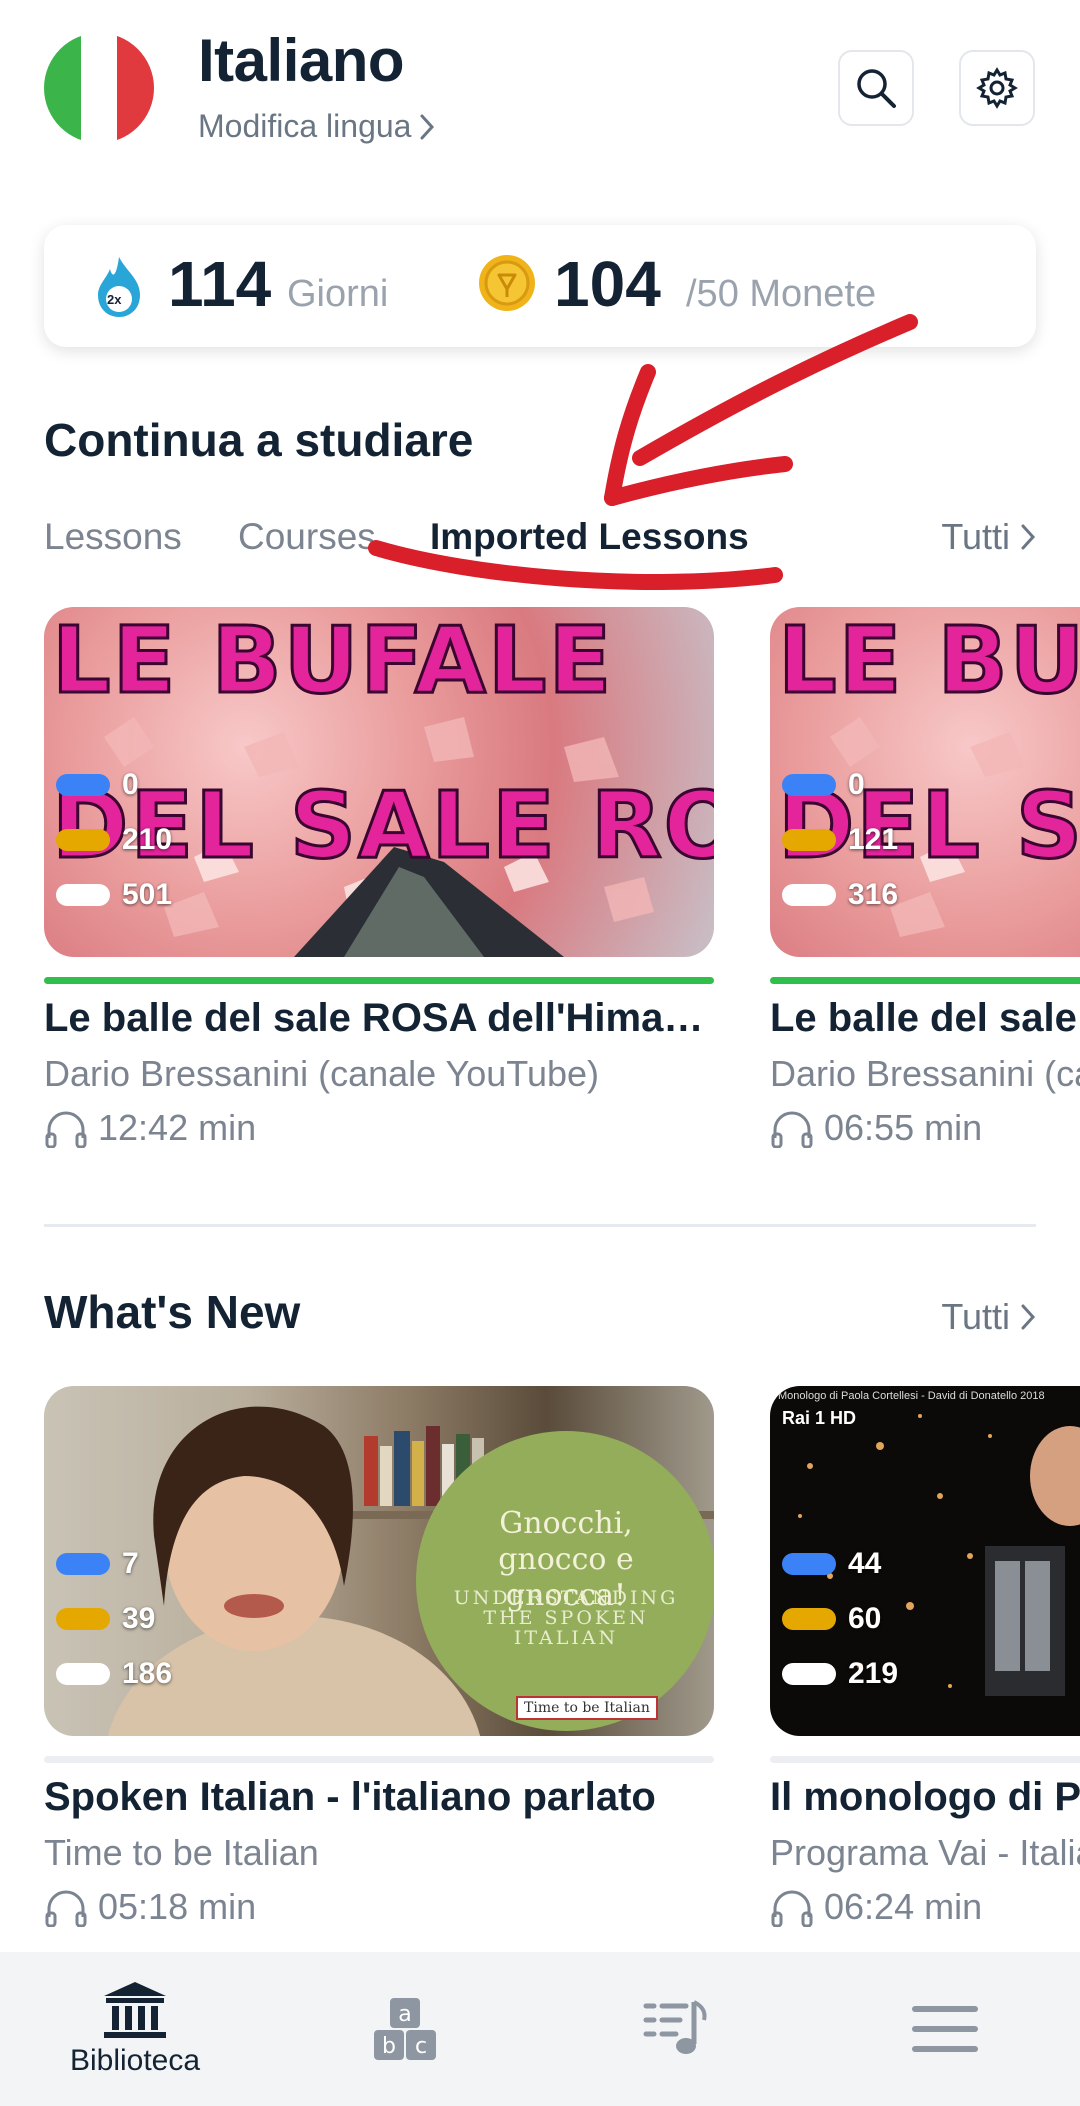  I want to click on coin-icon, so click(507, 283).